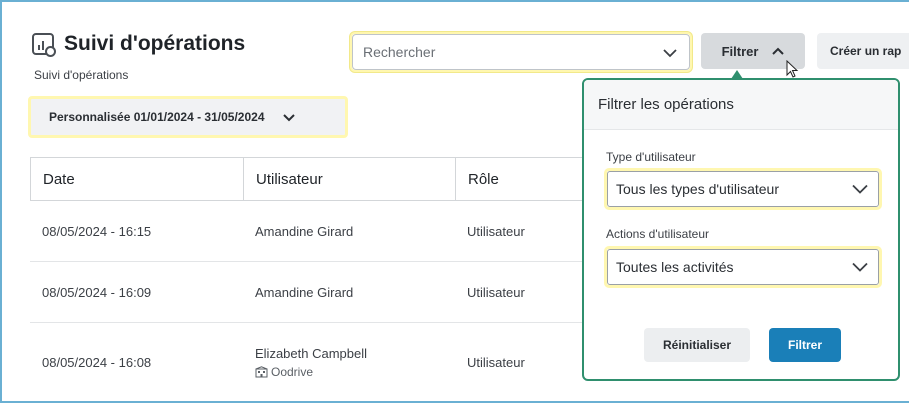  I want to click on column-header-user: Utilisateur, so click(350, 179).